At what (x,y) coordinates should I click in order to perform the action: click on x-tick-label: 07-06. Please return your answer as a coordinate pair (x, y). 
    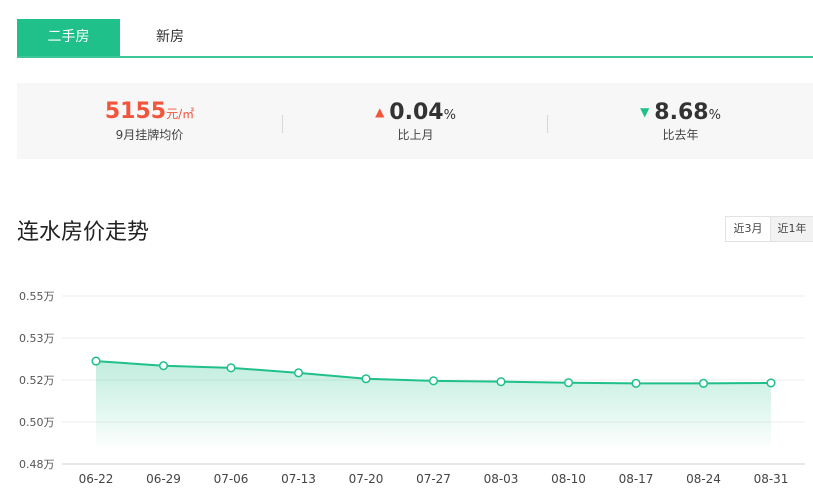
    Looking at the image, I should click on (231, 479).